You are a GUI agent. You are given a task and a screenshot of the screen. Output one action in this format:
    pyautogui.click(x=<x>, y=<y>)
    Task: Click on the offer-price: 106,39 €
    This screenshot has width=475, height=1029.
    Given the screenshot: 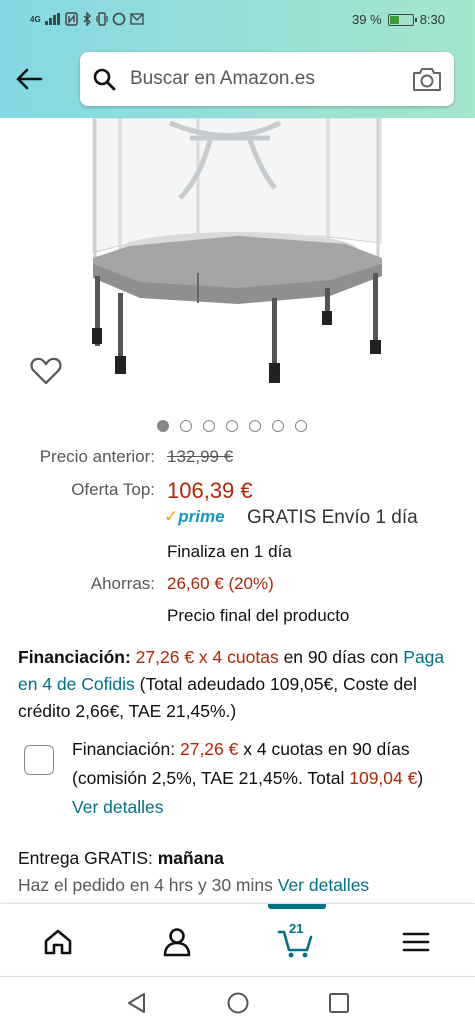 What is the action you would take?
    pyautogui.click(x=210, y=490)
    